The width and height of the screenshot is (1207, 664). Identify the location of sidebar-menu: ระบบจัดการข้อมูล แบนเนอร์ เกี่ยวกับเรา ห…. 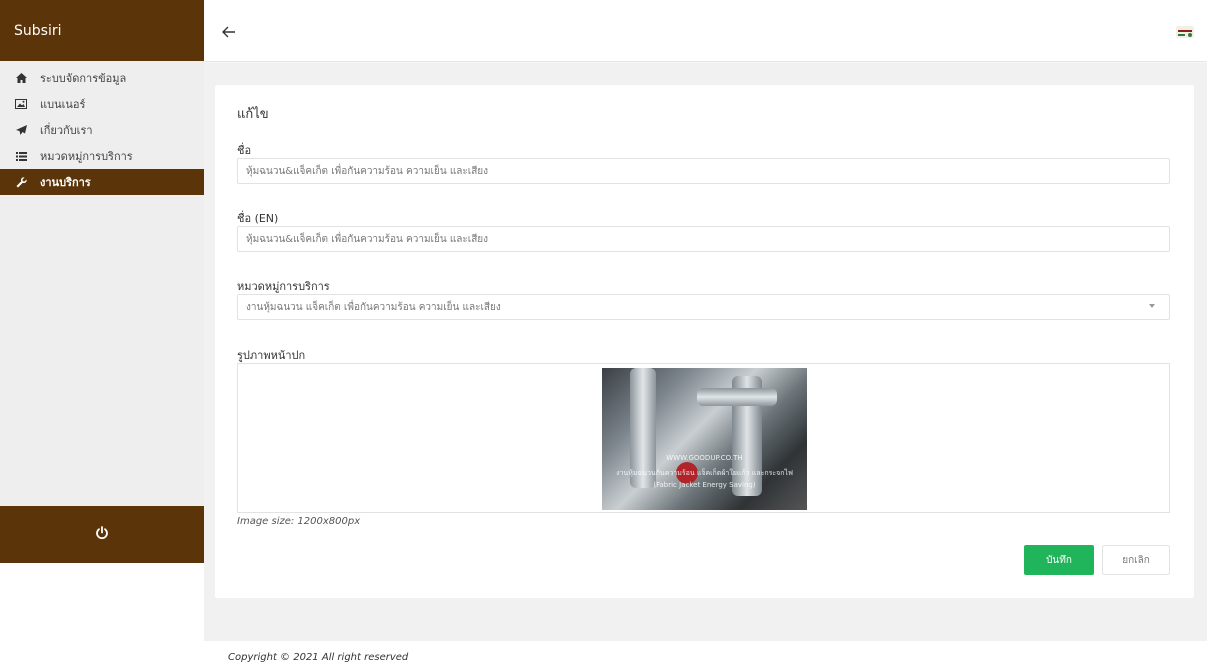
(102, 283).